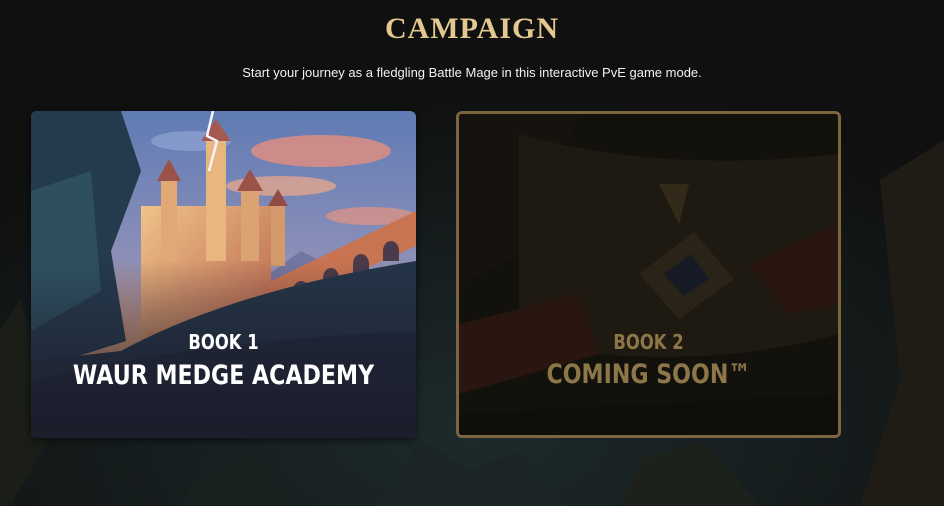 This screenshot has width=944, height=506. Describe the element at coordinates (472, 28) in the screenshot. I see `page-title: CAMPAIGN` at that location.